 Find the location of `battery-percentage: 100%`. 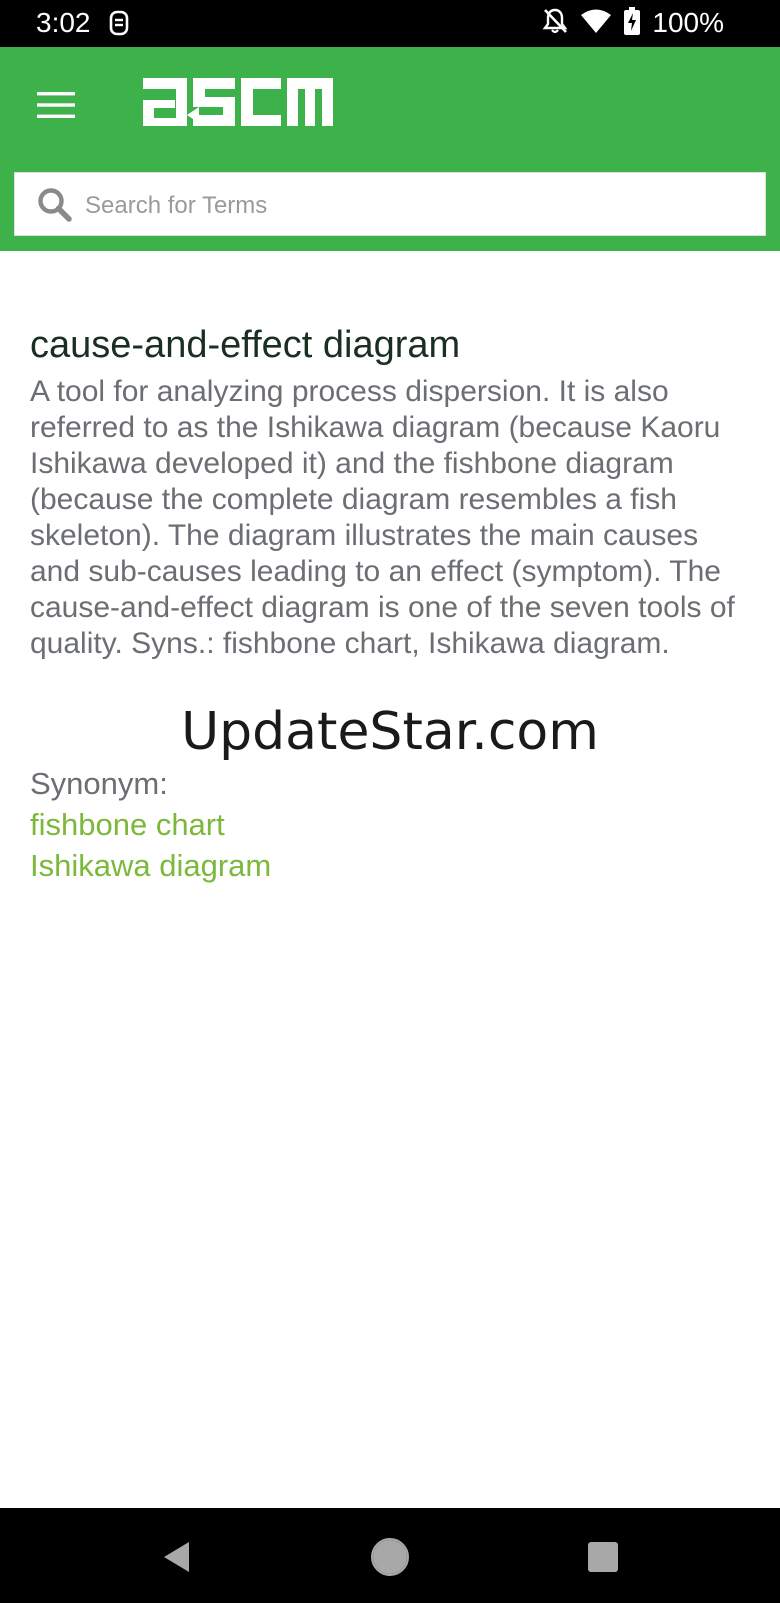

battery-percentage: 100% is located at coordinates (688, 22).